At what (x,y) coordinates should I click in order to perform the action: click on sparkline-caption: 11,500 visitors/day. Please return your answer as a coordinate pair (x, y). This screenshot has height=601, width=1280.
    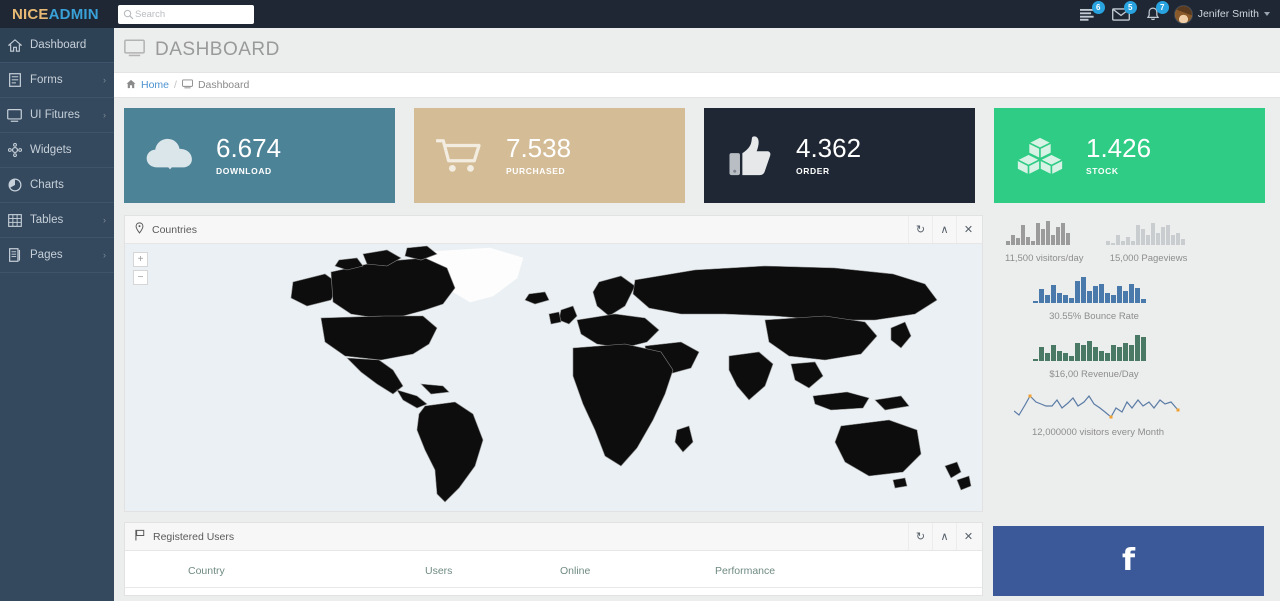
    Looking at the image, I should click on (1044, 258).